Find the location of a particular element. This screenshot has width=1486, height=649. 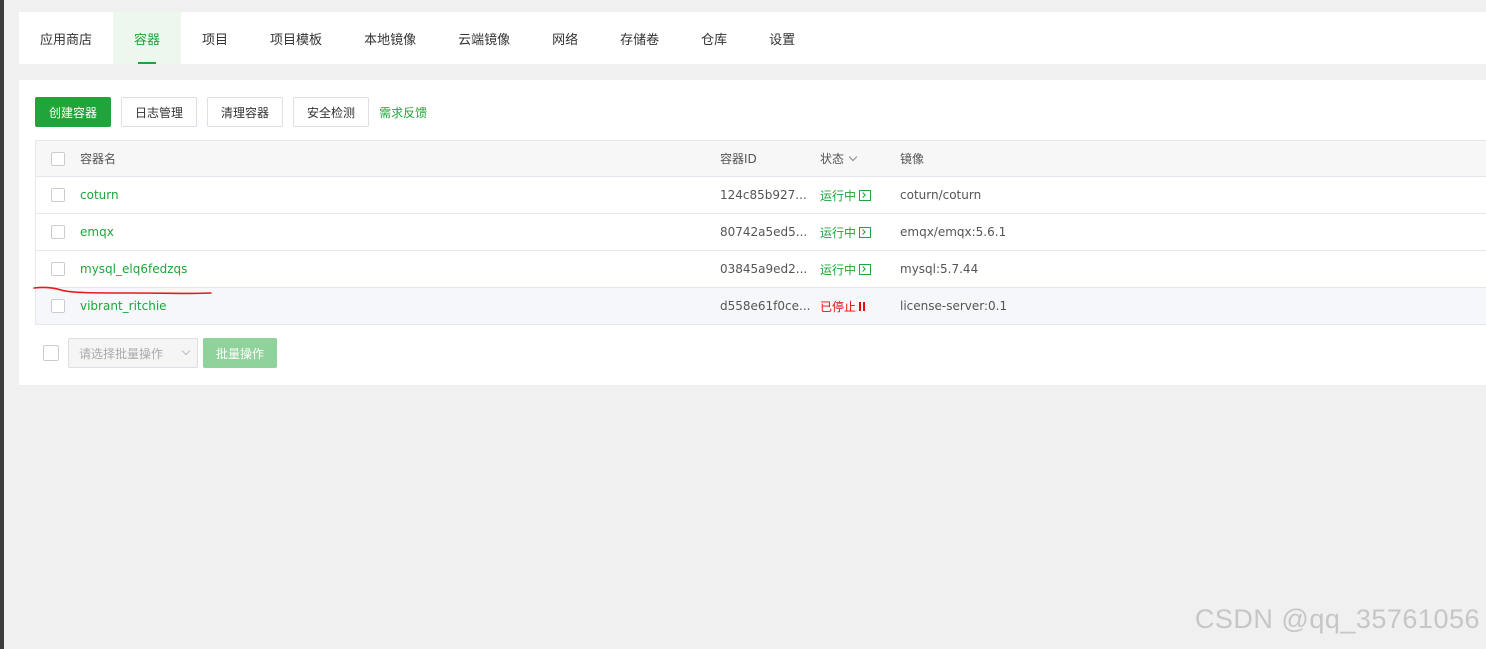

container-image: coturn/coturn is located at coordinates (941, 195).